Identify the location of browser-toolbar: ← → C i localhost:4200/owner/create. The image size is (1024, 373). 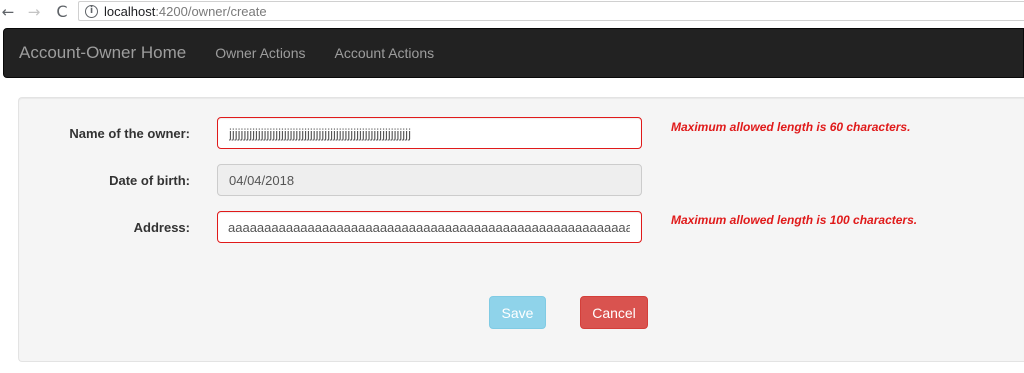
(512, 12).